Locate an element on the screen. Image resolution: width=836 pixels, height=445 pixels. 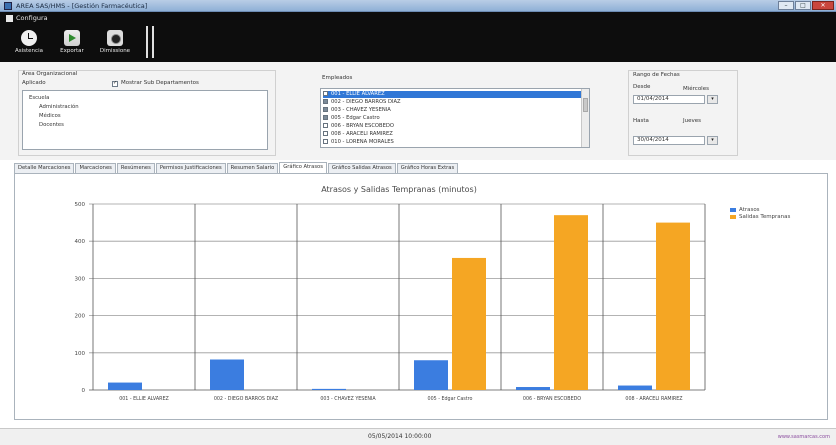
maximize-button: □ is located at coordinates (803, 5).